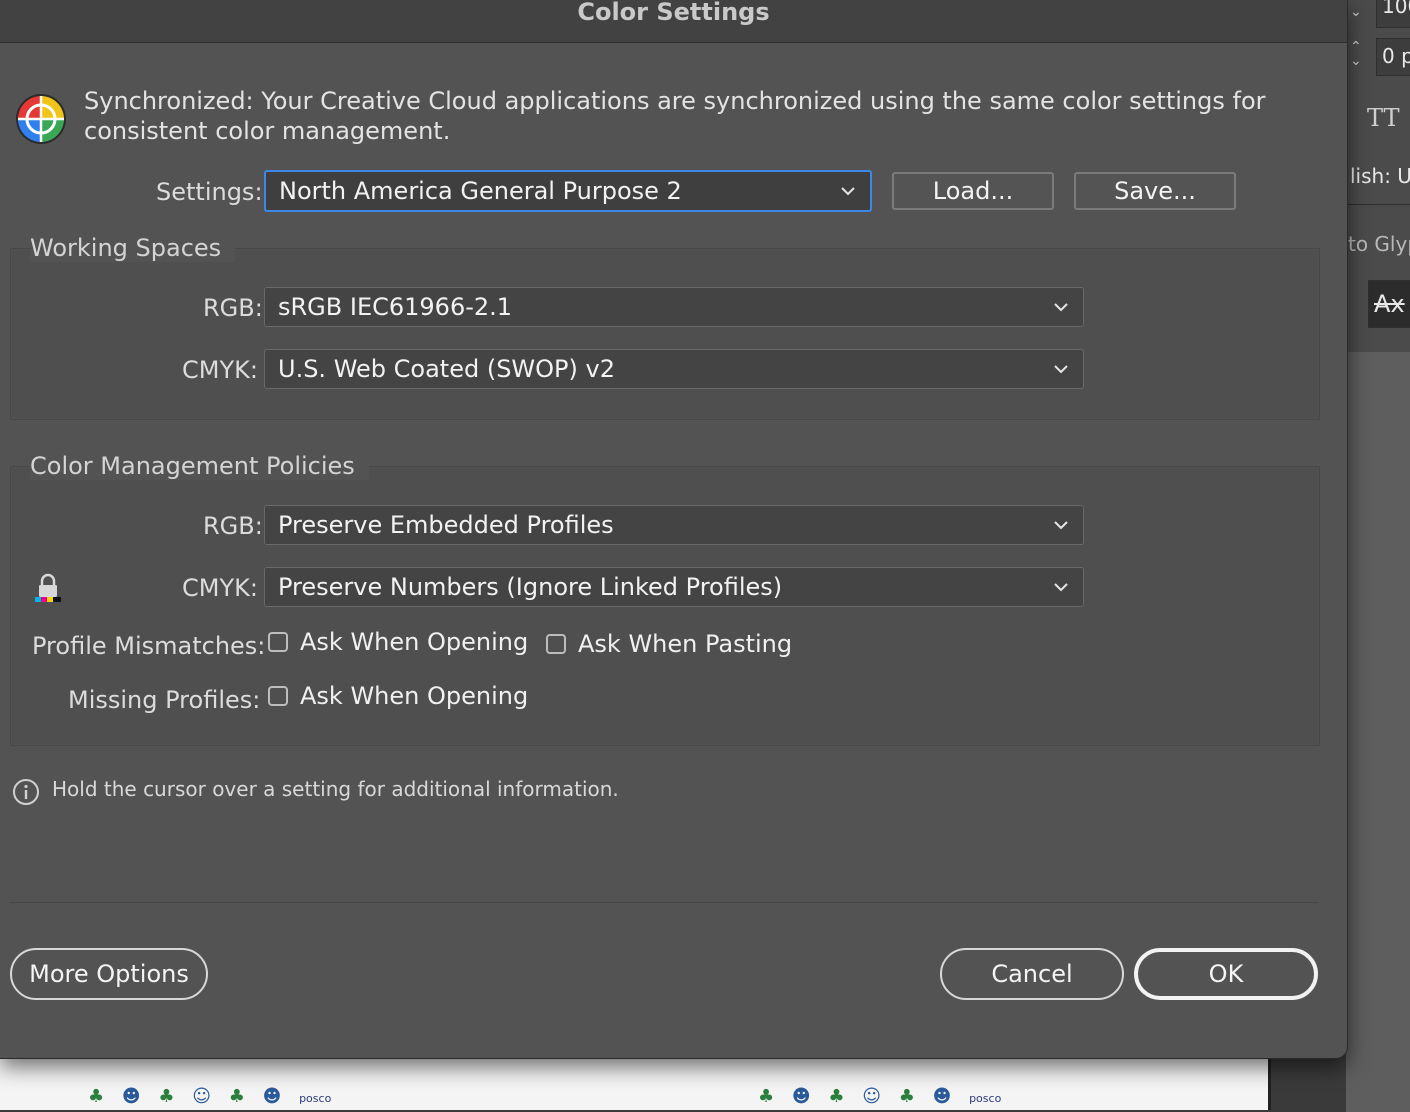  Describe the element at coordinates (414, 696) in the screenshot. I see `missing-ask-when-opening-label: Ask When Opening` at that location.